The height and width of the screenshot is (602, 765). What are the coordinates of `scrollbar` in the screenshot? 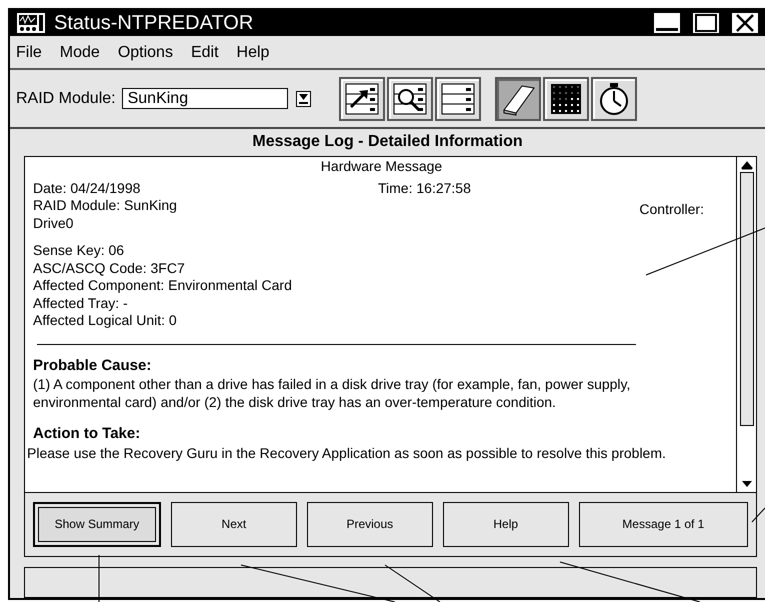 It's located at (746, 324).